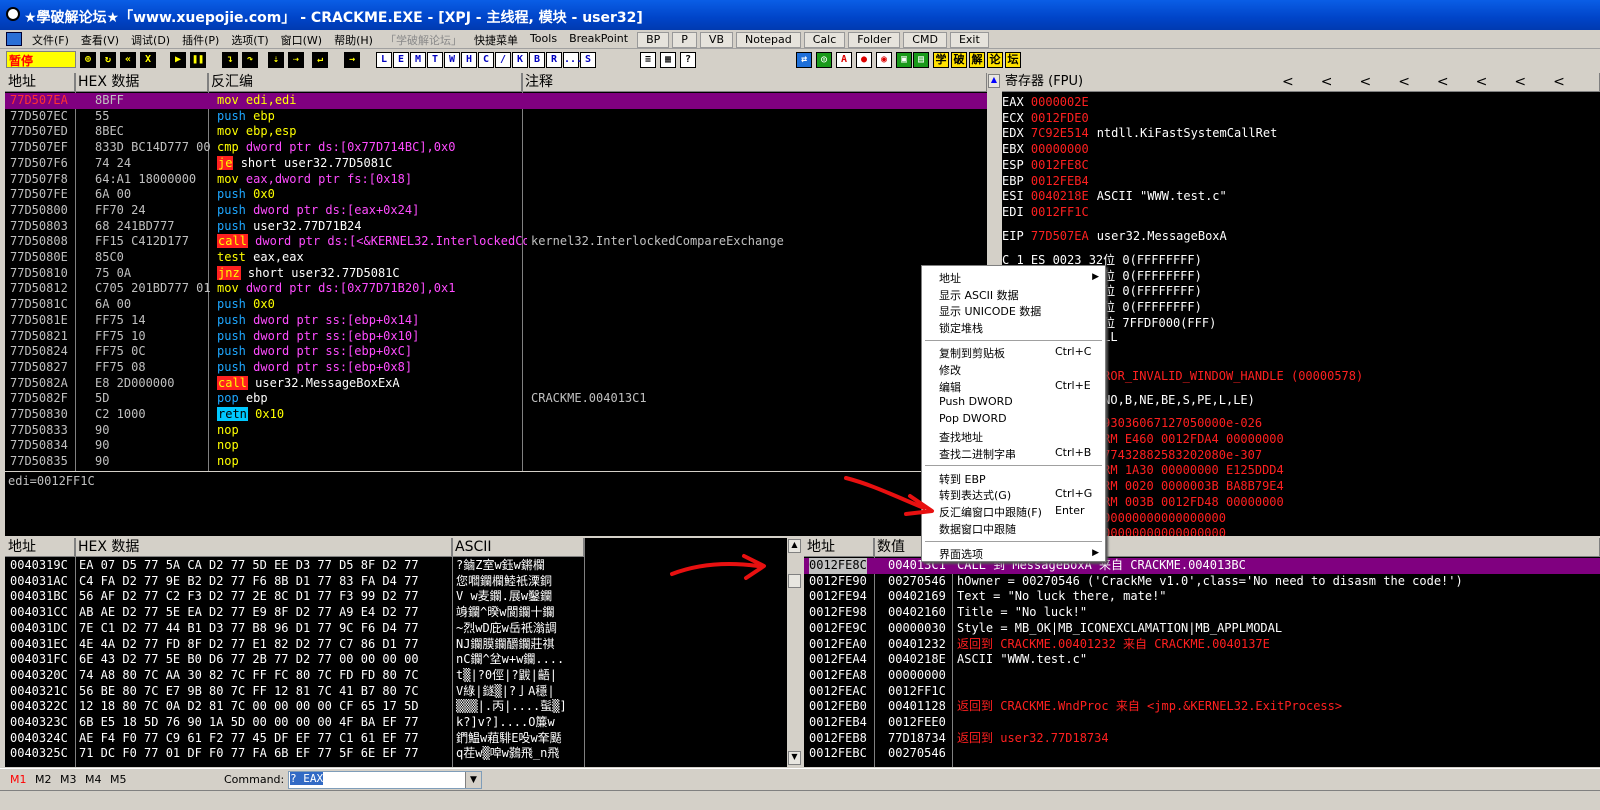 This screenshot has width=1600, height=810. I want to click on context-menu-item-15: 界面选项, so click(961, 554).